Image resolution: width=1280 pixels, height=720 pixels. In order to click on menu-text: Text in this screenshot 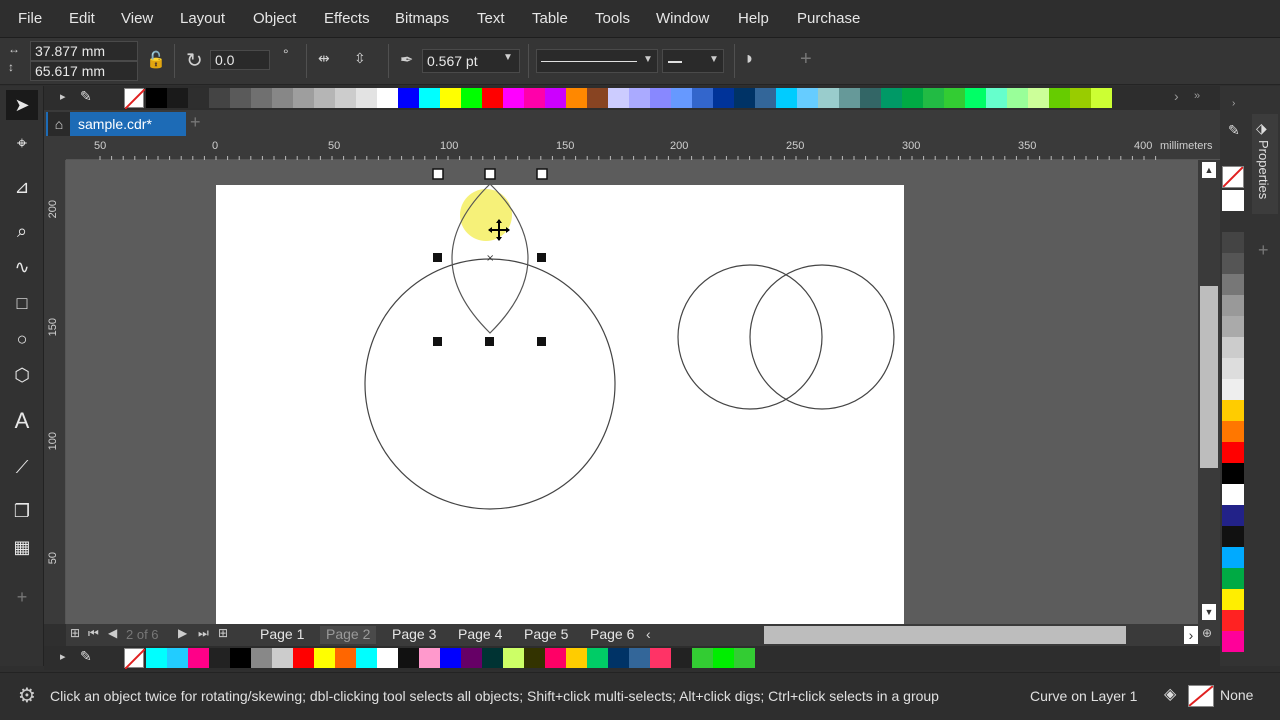, I will do `click(491, 18)`.